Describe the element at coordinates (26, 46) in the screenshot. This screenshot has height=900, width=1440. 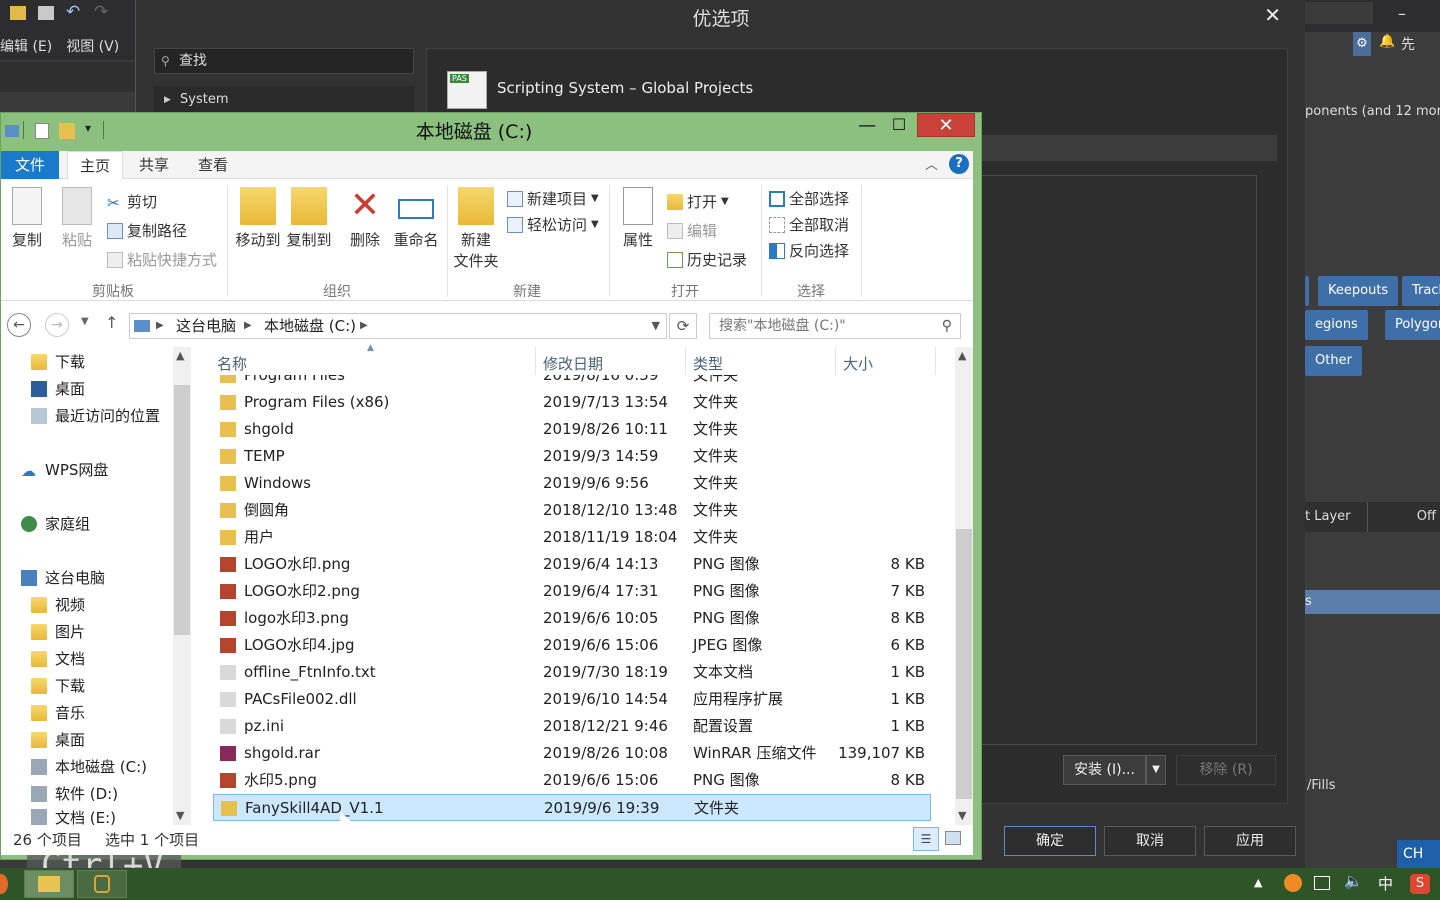
I see `menu-edit: 编辑 (E)` at that location.